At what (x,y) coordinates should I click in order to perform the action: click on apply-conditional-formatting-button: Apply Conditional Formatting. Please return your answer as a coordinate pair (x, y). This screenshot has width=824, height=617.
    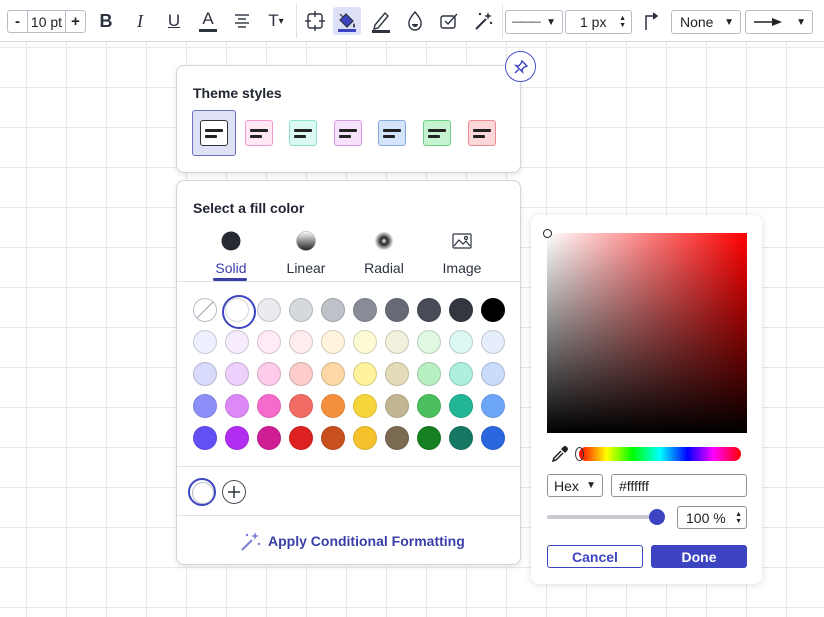
    Looking at the image, I should click on (352, 541).